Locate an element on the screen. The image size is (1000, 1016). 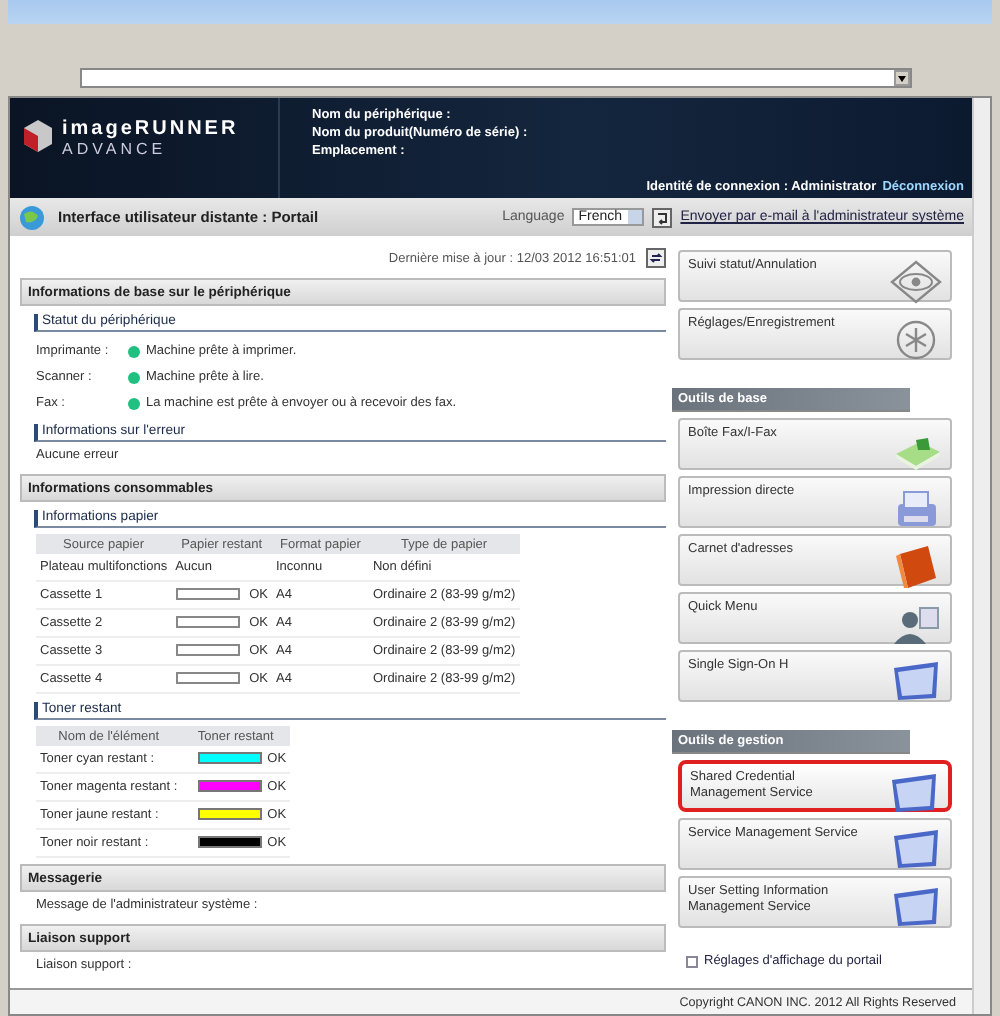
address-dropdown is located at coordinates (496, 78).